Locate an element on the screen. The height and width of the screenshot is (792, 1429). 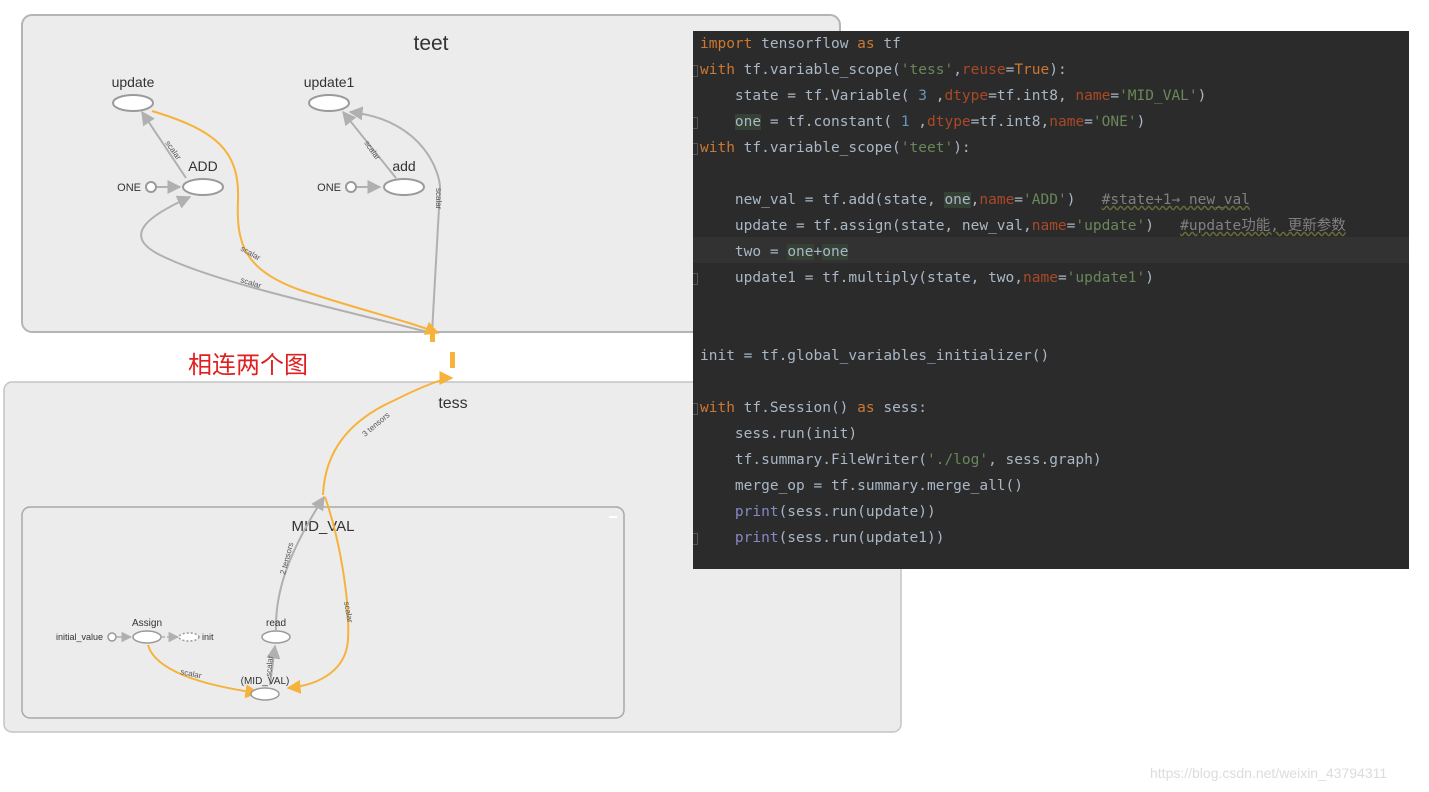
initial-value-node is located at coordinates (112, 637).